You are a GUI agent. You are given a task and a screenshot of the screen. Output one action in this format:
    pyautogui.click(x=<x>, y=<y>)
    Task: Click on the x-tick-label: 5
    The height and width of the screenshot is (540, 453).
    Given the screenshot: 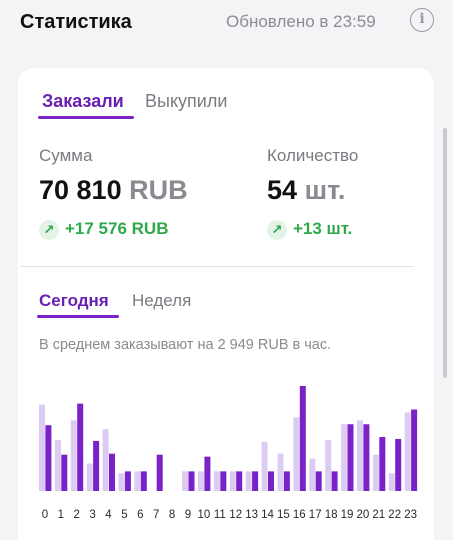 What is the action you would take?
    pyautogui.click(x=124, y=515)
    